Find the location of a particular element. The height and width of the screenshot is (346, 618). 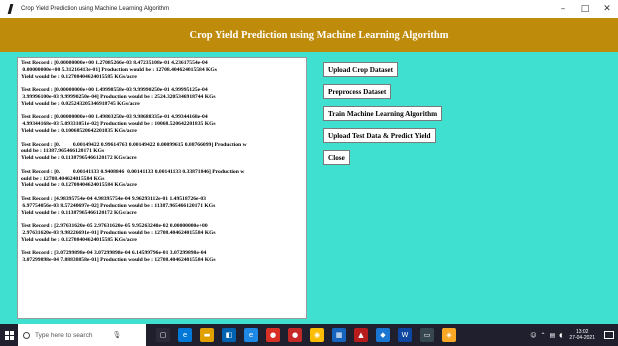

app-blue-icon: ▦ is located at coordinates (339, 335).